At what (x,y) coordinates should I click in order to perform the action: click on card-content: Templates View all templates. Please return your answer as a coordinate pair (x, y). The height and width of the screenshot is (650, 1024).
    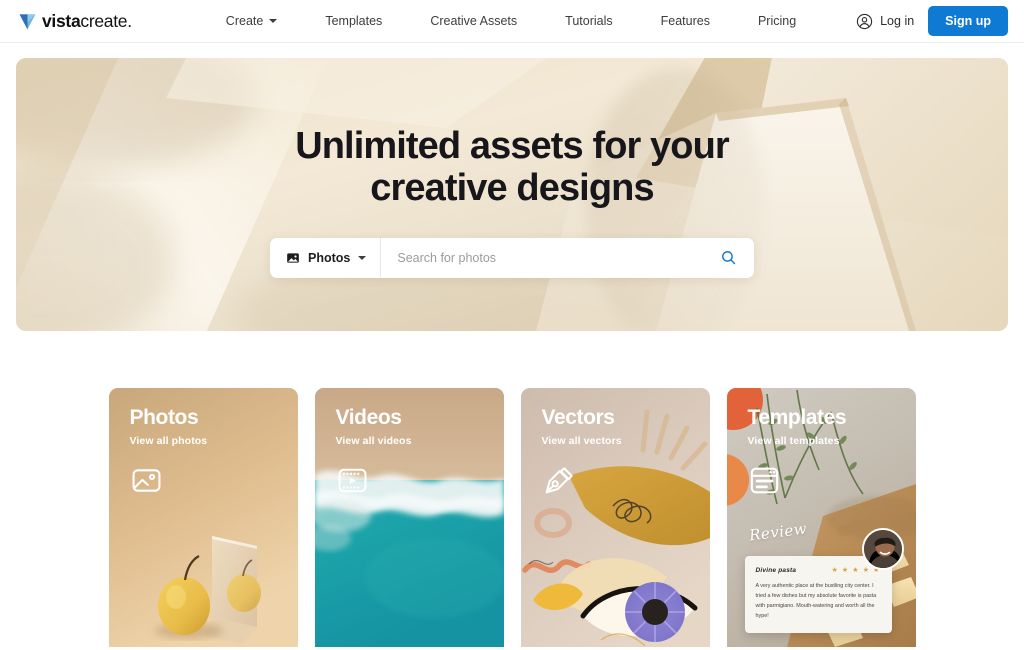
    Looking at the image, I should click on (821, 445).